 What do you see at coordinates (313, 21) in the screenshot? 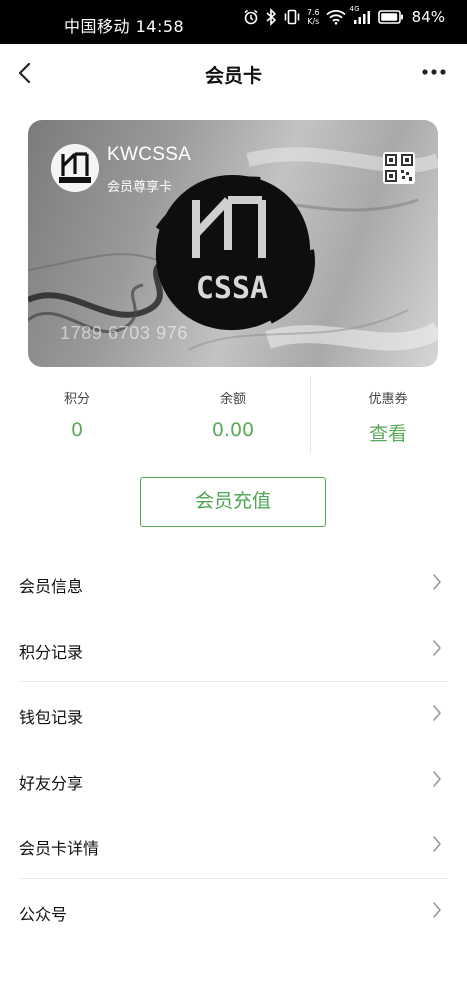
I see `net-speed-unit: K/s` at bounding box center [313, 21].